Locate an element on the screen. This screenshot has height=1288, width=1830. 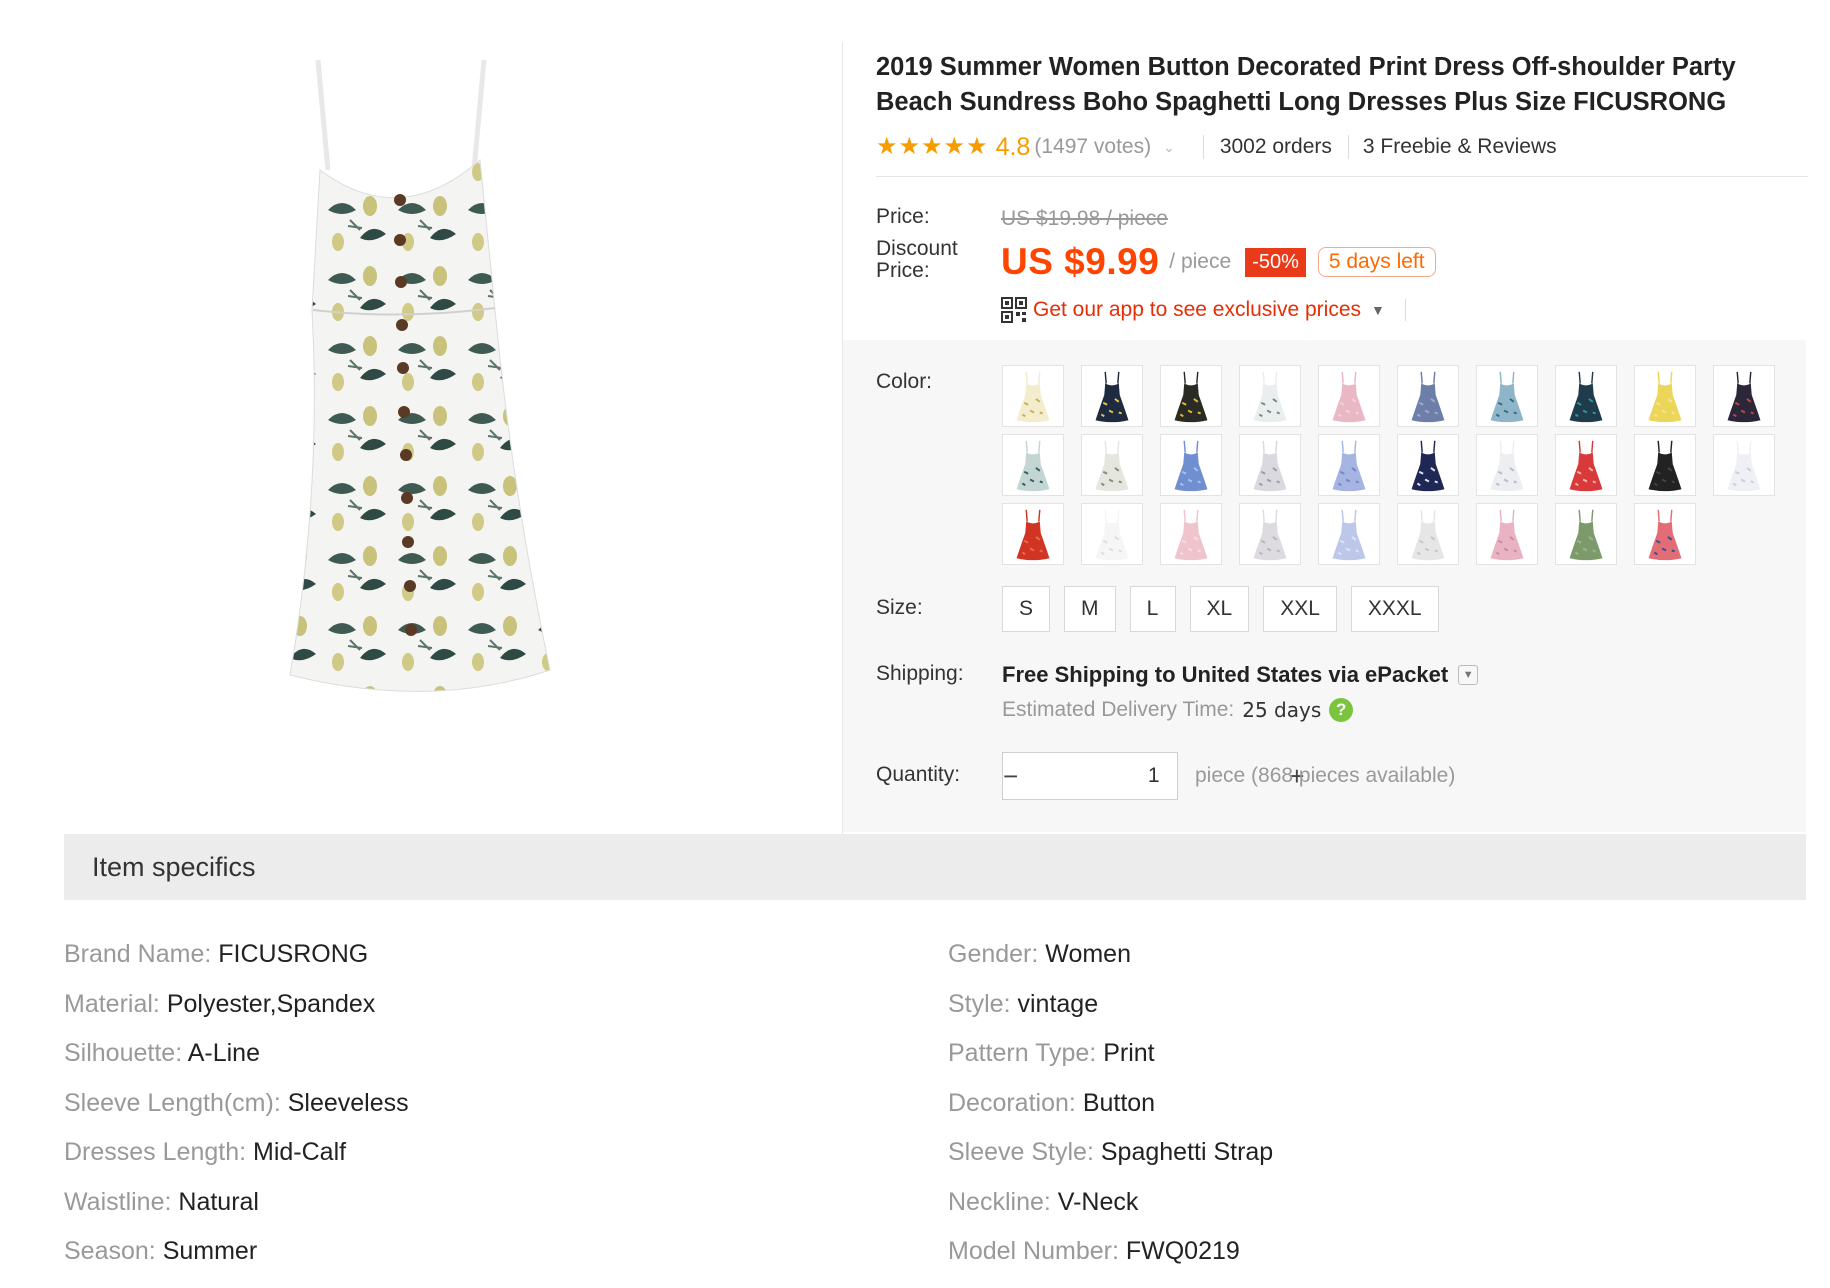
quantity-label: Quantity: is located at coordinates (918, 774).